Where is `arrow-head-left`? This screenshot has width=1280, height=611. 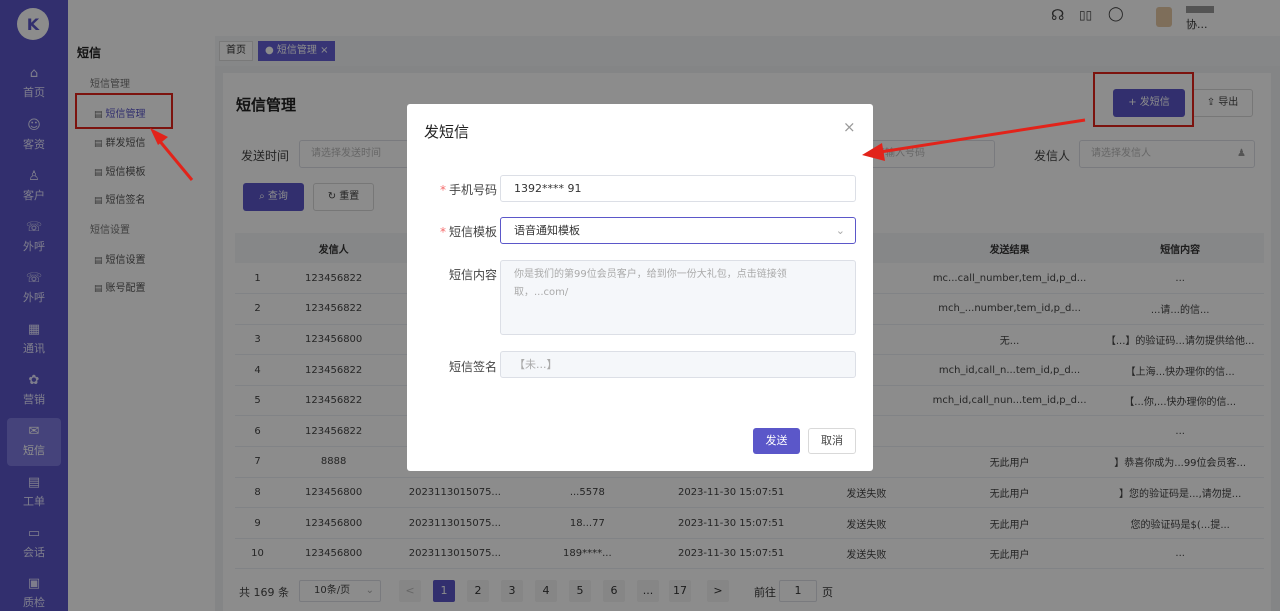
arrow-head-left is located at coordinates (159, 136).